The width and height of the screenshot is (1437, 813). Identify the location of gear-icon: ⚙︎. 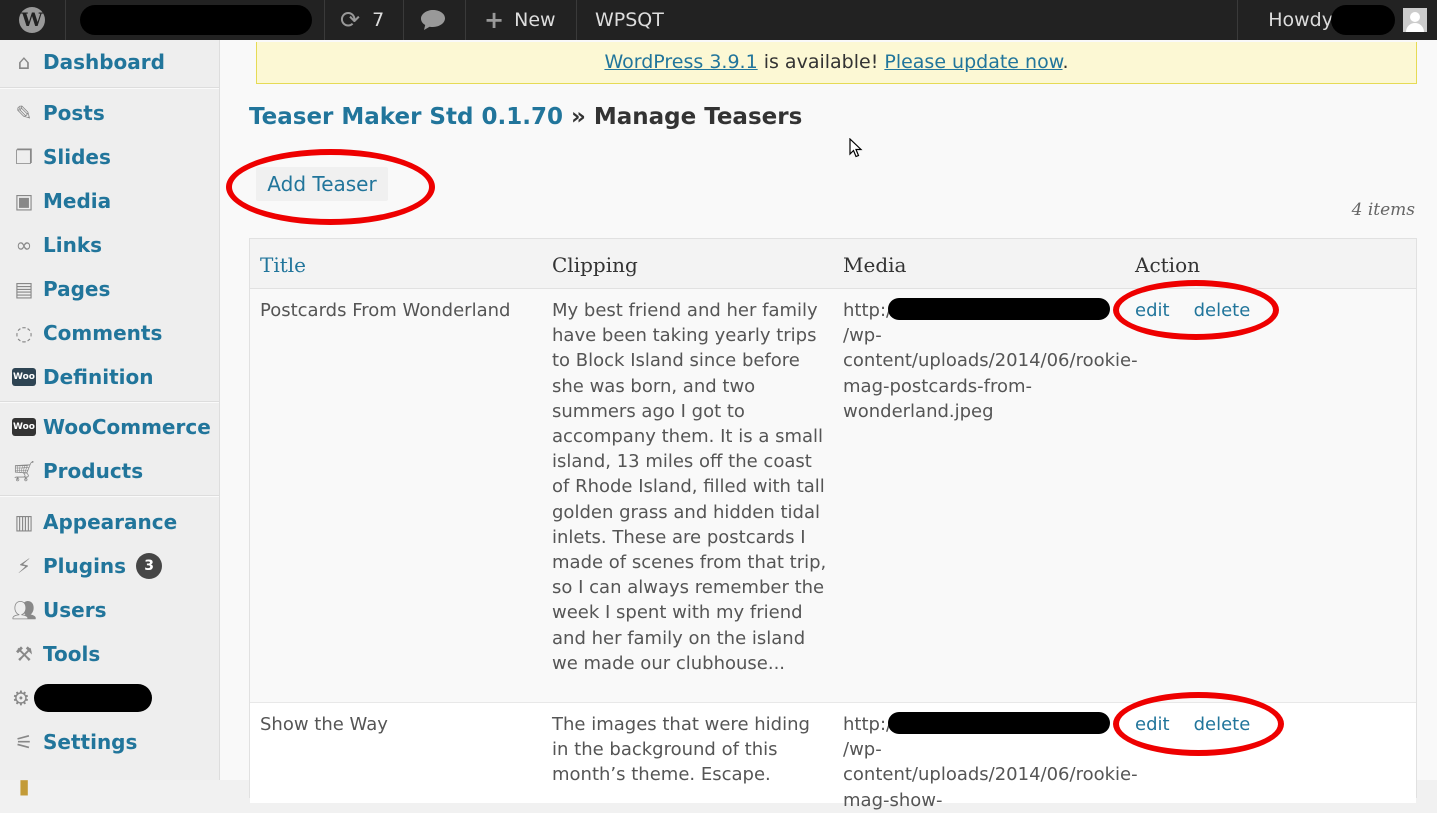
(21, 698).